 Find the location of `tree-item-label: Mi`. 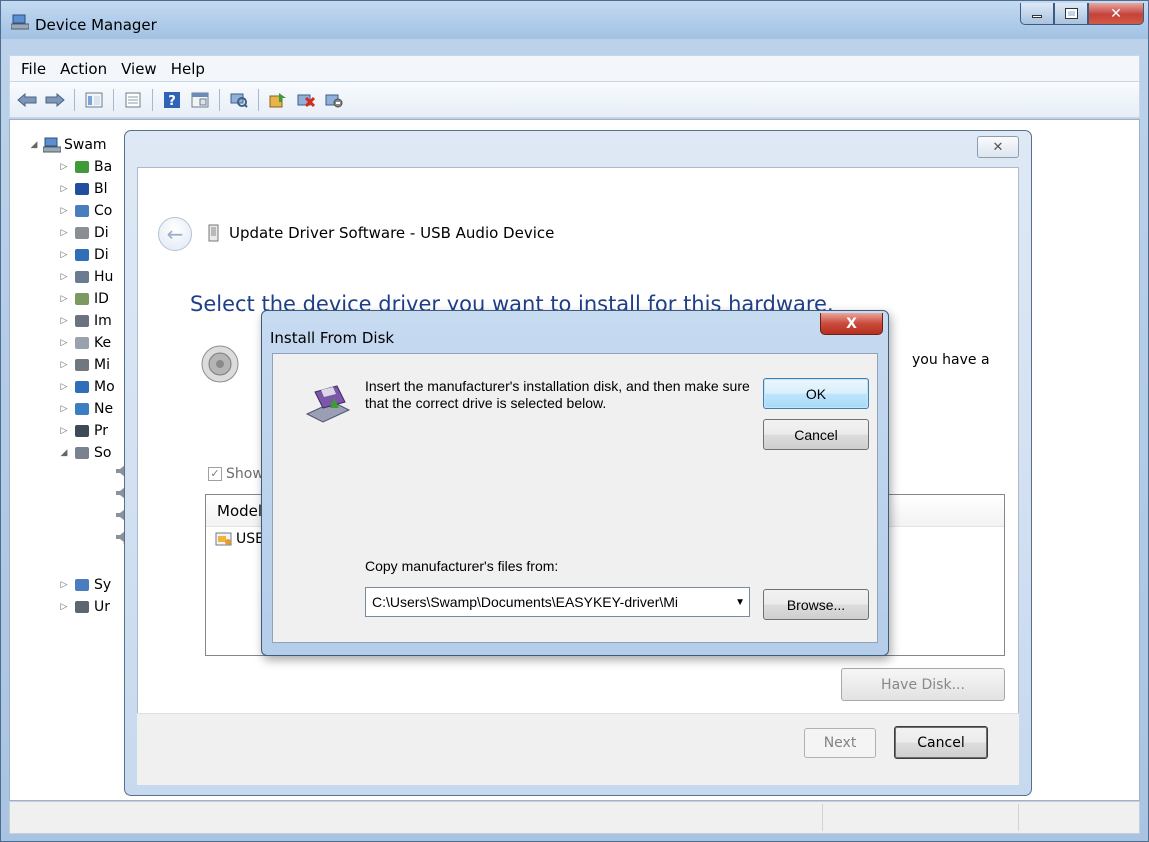

tree-item-label: Mi is located at coordinates (102, 365).